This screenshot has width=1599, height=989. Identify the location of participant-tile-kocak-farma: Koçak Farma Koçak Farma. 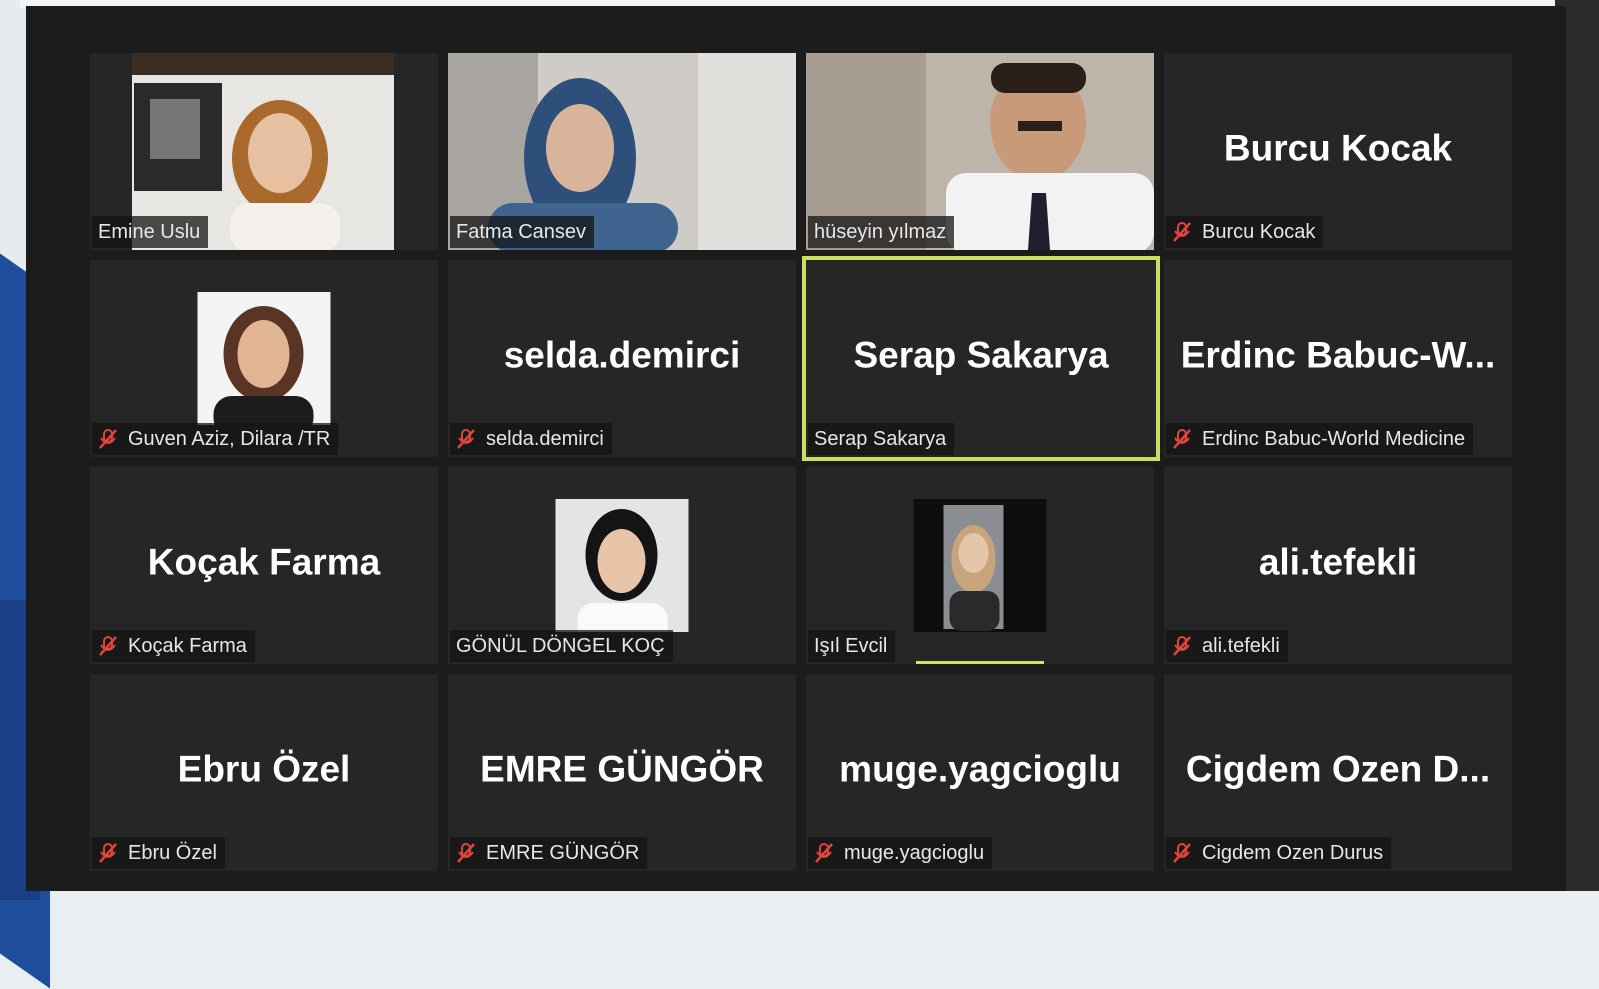
(264, 565).